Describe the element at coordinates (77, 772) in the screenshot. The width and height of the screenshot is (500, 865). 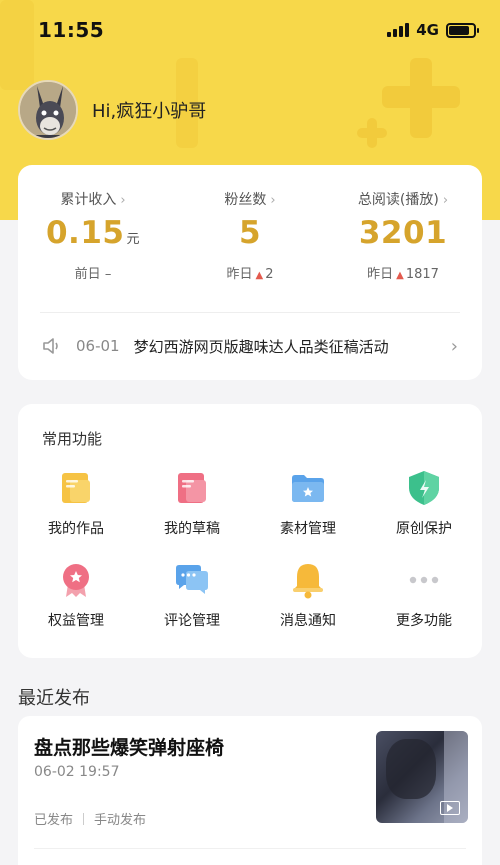
I see `article-time: 06-02 19:57` at that location.